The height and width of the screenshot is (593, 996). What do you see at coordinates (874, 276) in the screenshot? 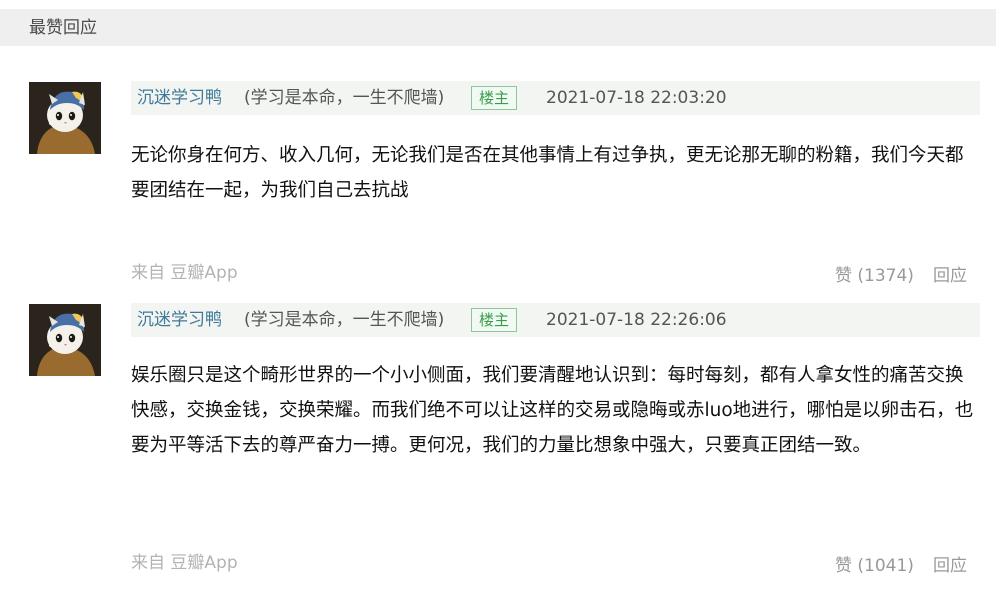
I see `like-button: 赞 (1374)` at bounding box center [874, 276].